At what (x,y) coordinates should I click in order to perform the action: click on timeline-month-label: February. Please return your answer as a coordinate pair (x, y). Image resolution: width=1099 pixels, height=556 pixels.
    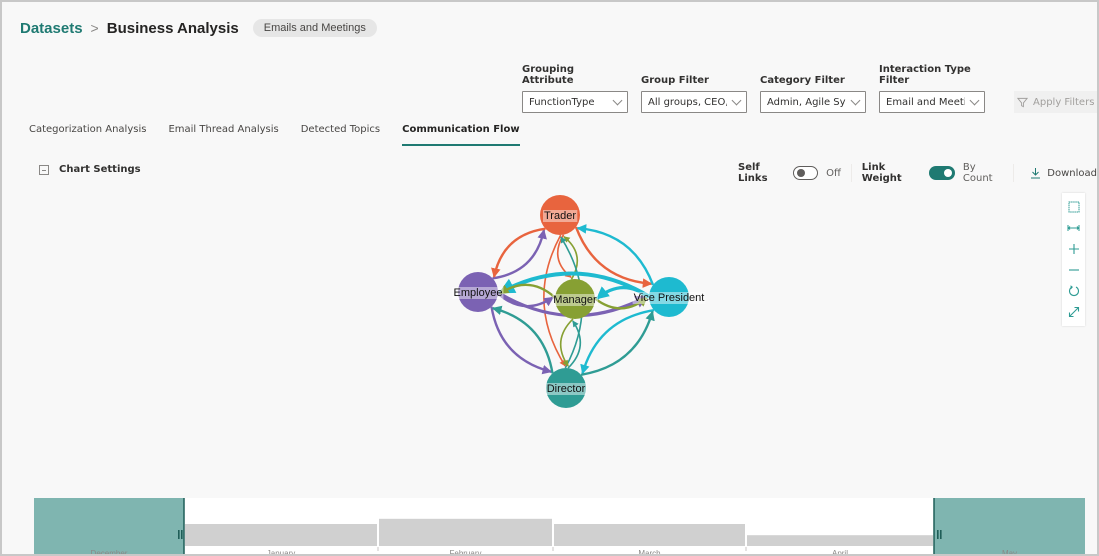
    Looking at the image, I should click on (465, 552).